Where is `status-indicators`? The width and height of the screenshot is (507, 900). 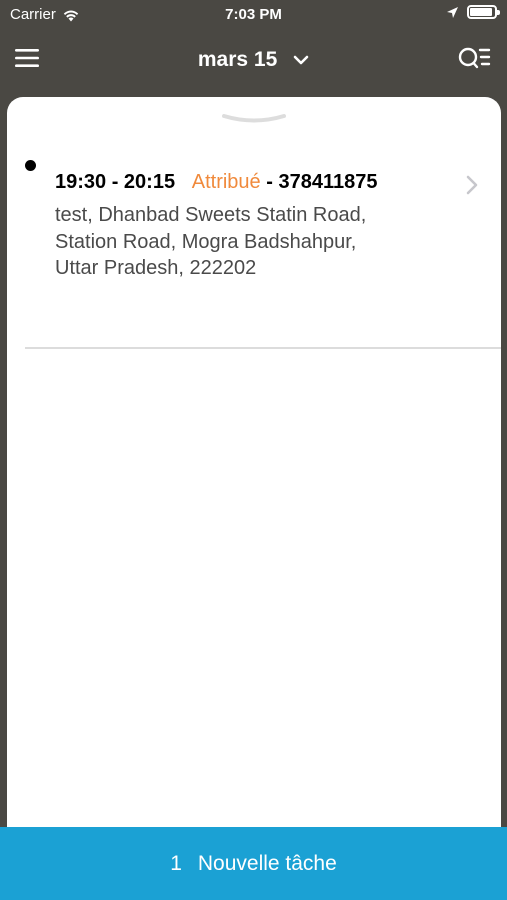
status-indicators is located at coordinates (473, 12).